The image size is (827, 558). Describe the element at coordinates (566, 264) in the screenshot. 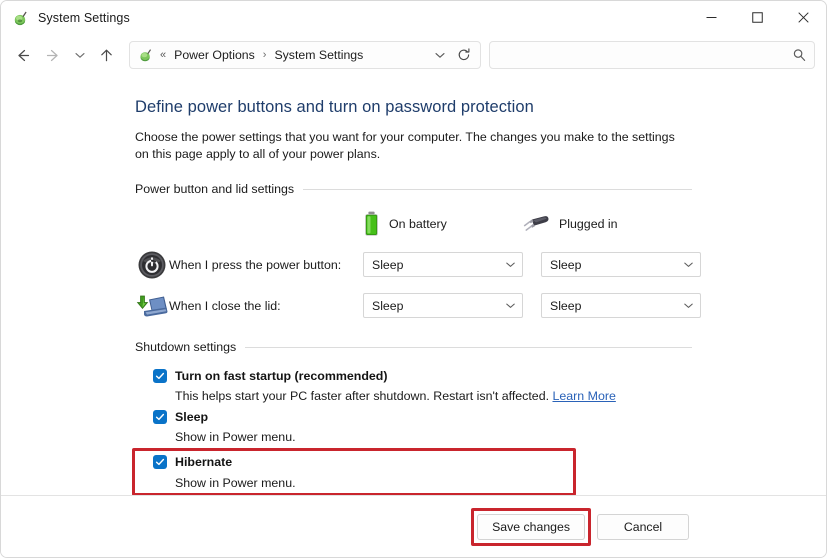

I see `power-button-plugged-in-value: Sleep` at that location.